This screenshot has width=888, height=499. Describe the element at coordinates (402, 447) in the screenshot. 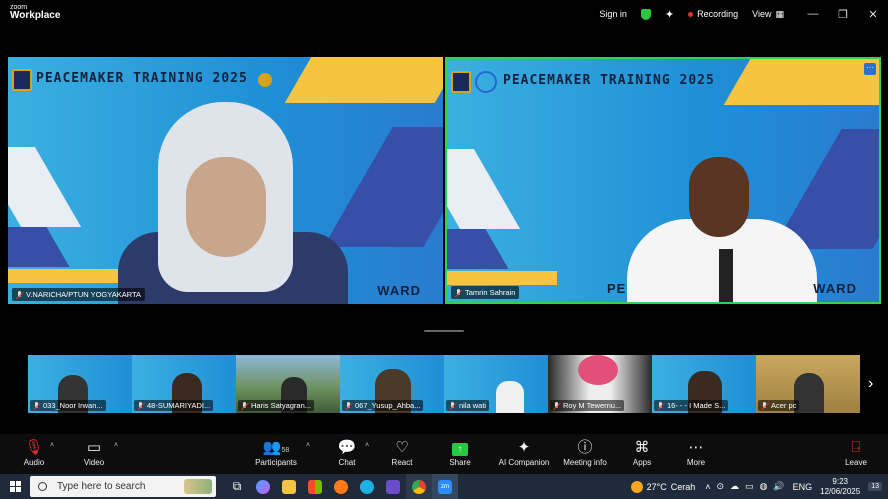

I see `heart-icon: ♡` at that location.